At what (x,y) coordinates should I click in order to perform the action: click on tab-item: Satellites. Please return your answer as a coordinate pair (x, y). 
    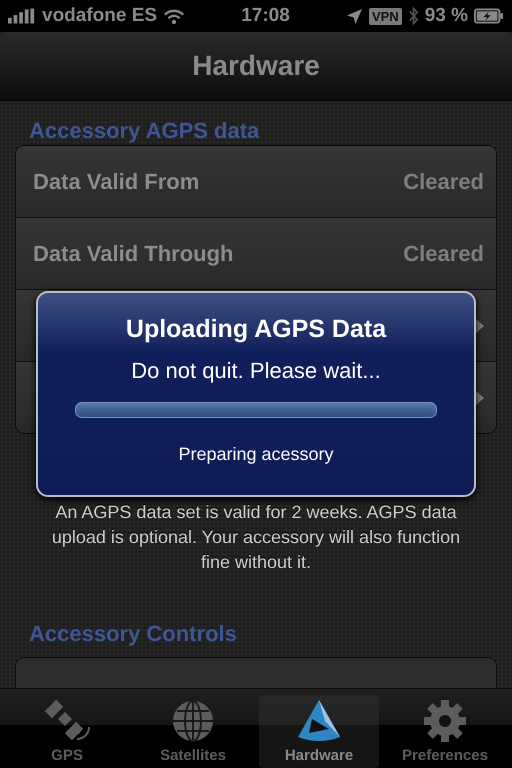
    Looking at the image, I should click on (193, 731).